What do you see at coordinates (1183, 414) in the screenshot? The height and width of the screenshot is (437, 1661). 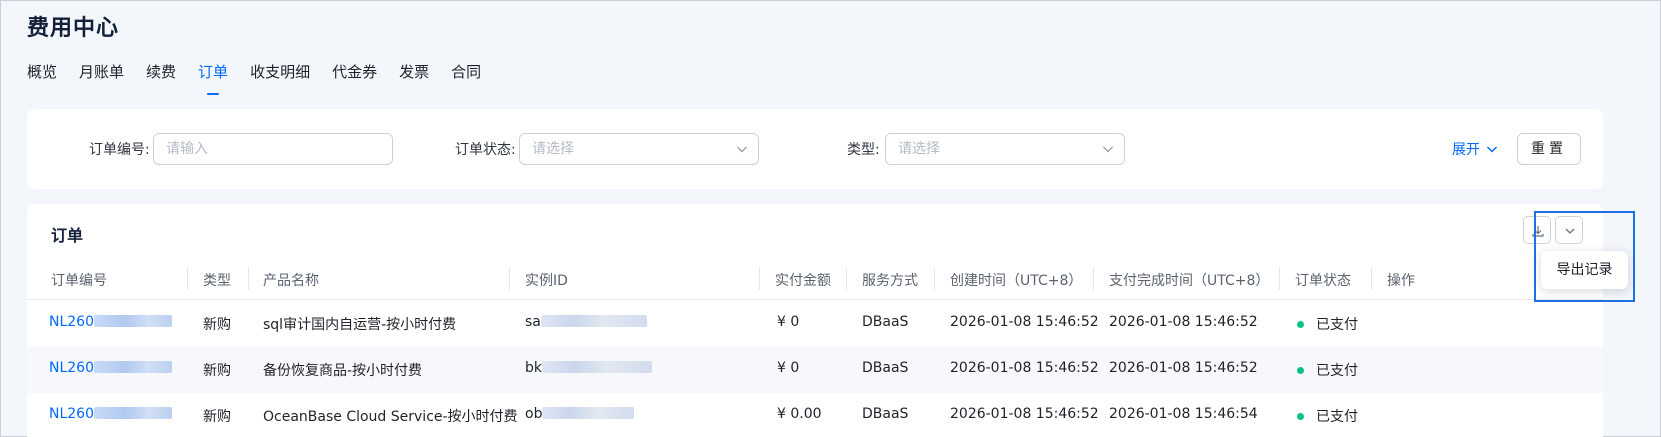 I see `cell-paid: 2026-01-08 15:46:54` at bounding box center [1183, 414].